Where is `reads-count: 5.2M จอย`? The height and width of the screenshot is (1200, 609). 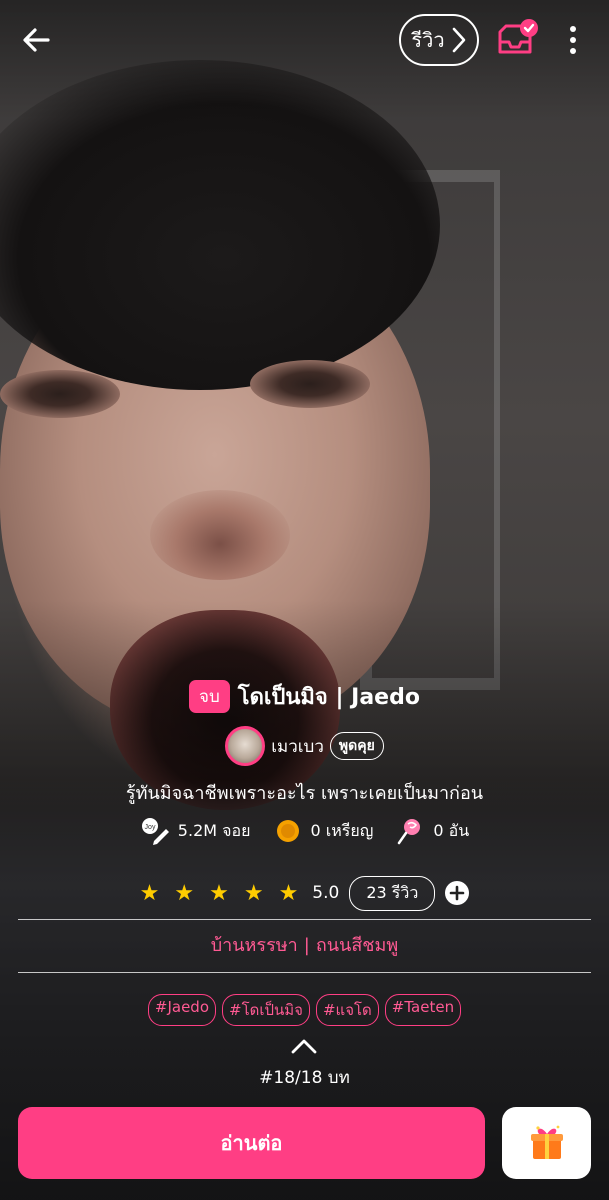 reads-count: 5.2M จอย is located at coordinates (214, 830).